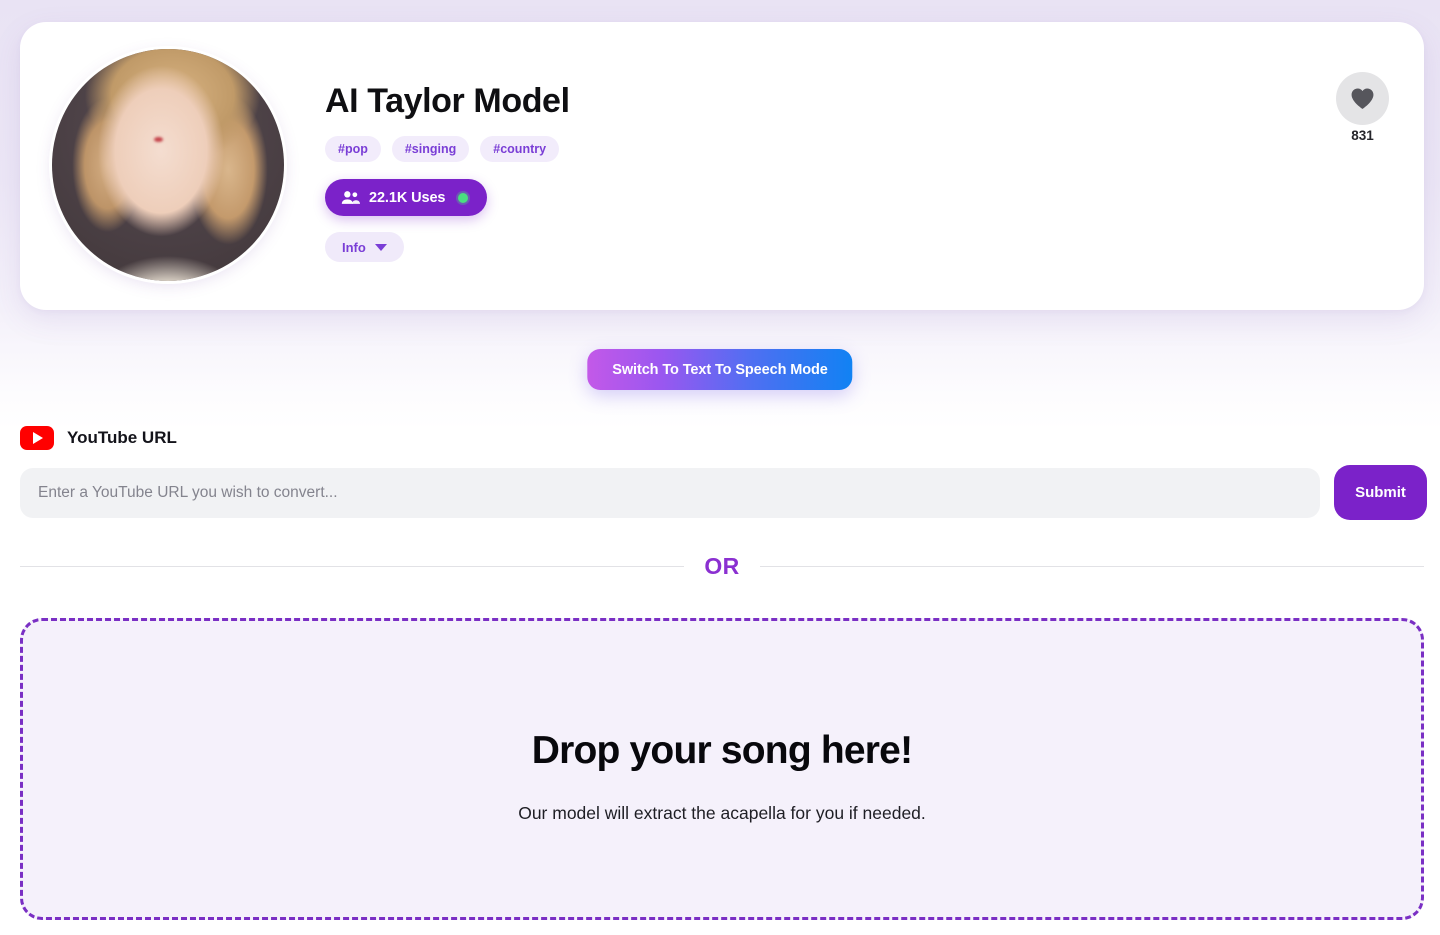 The image size is (1440, 935). What do you see at coordinates (520, 149) in the screenshot?
I see `tag-item: #country` at bounding box center [520, 149].